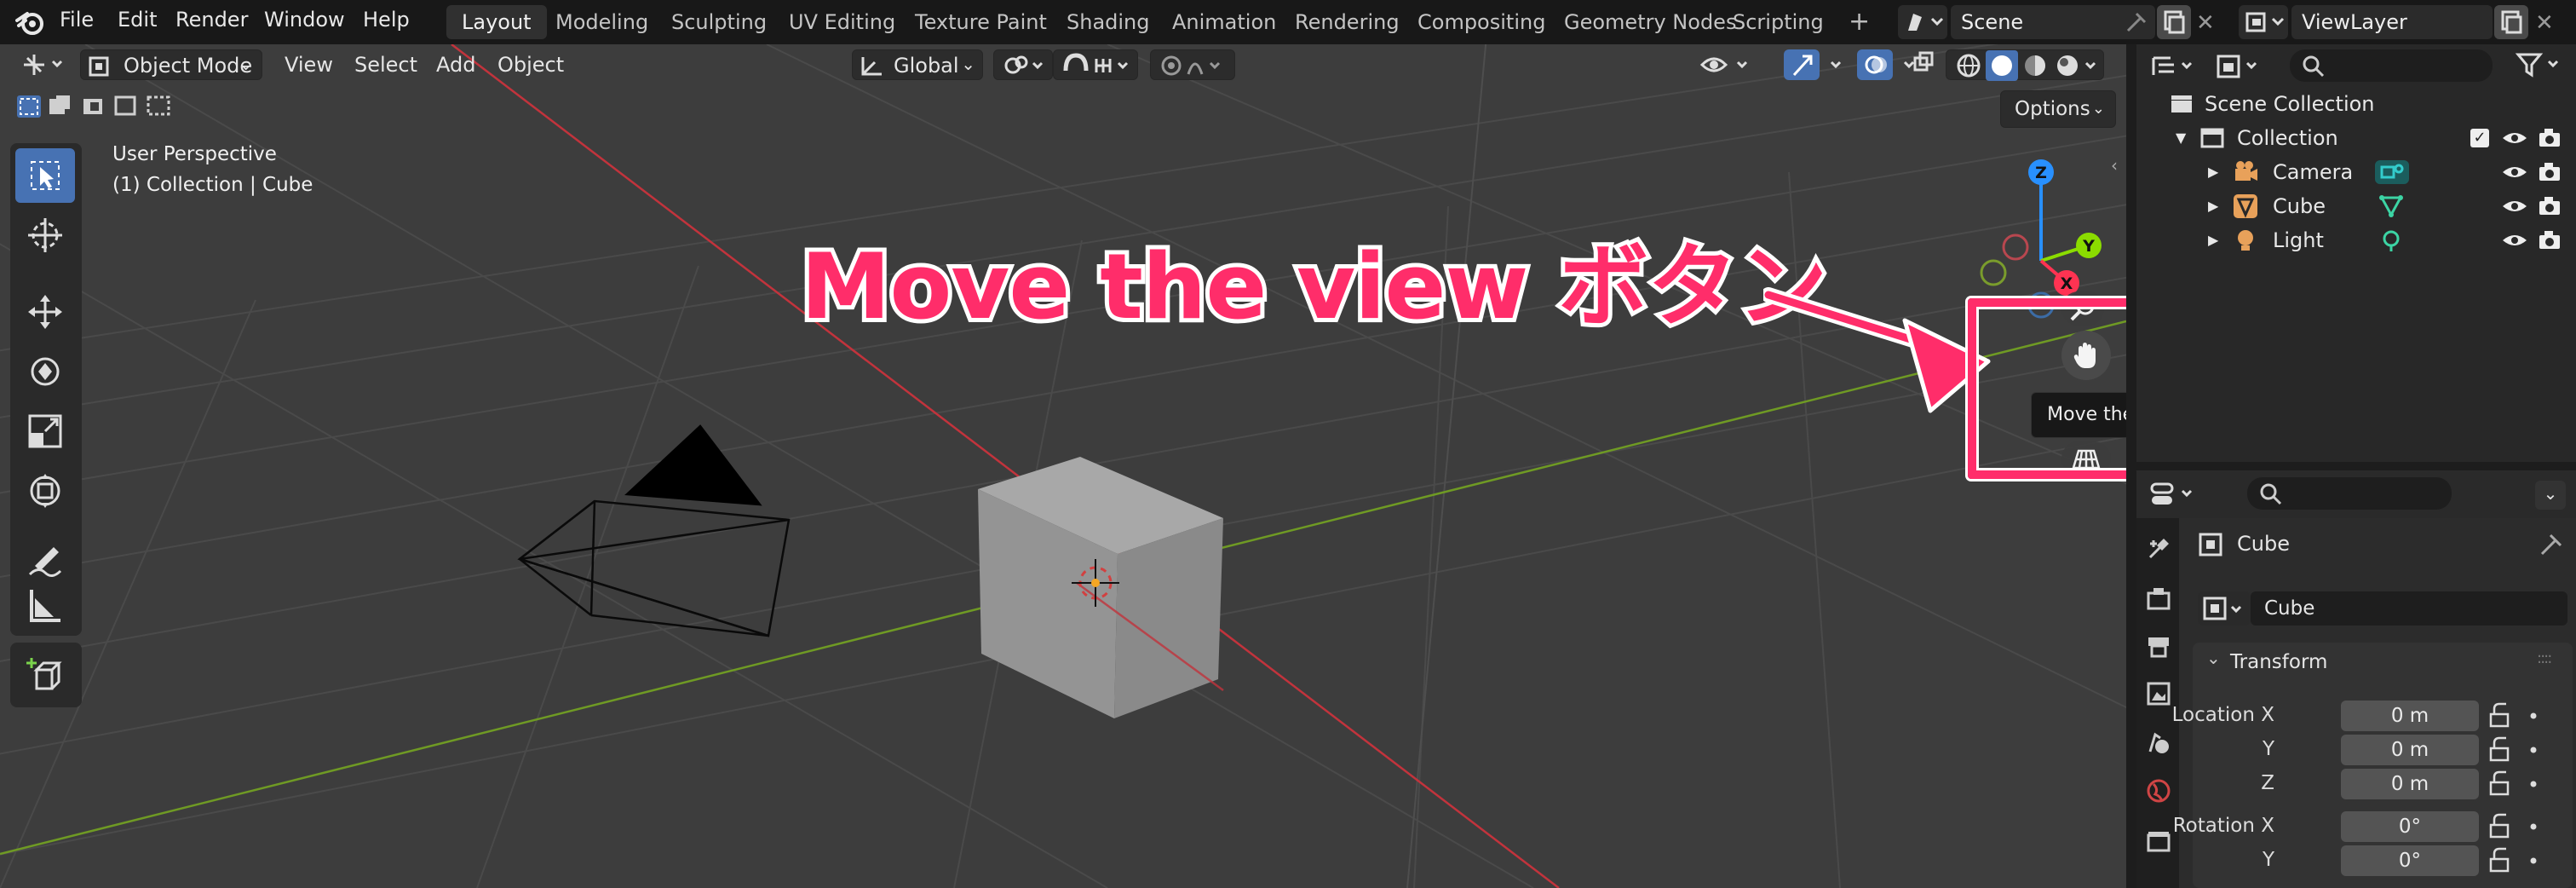  Describe the element at coordinates (1023, 64) in the screenshot. I see `pivot-point-icon` at that location.